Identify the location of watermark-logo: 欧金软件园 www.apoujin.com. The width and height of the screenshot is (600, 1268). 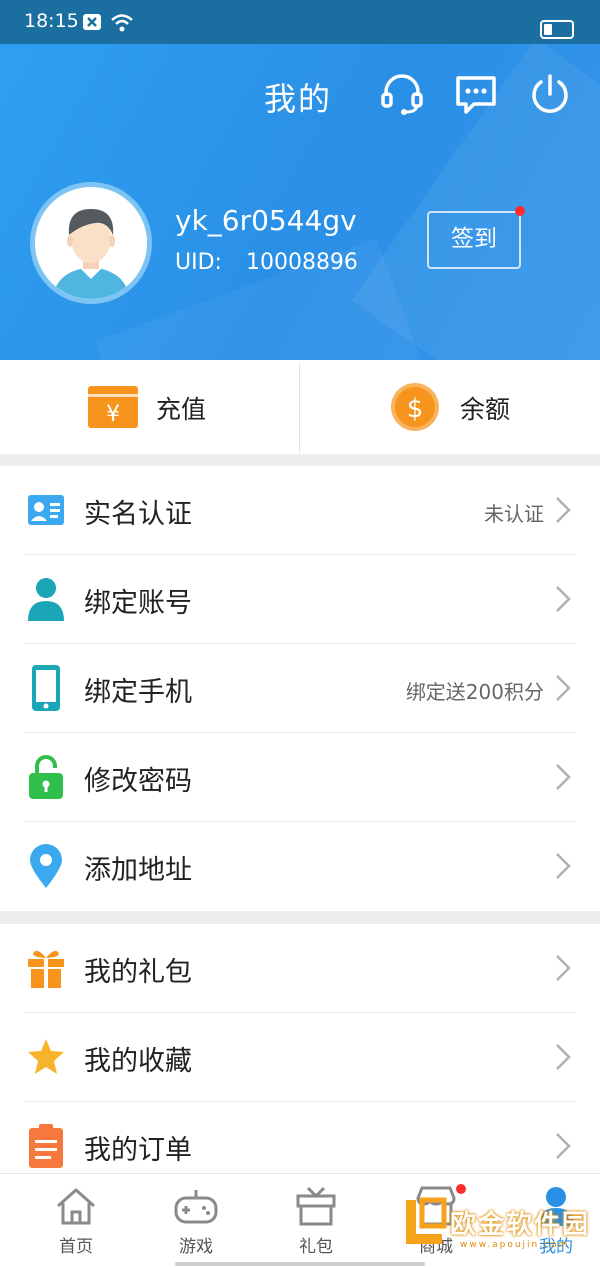
(501, 1222).